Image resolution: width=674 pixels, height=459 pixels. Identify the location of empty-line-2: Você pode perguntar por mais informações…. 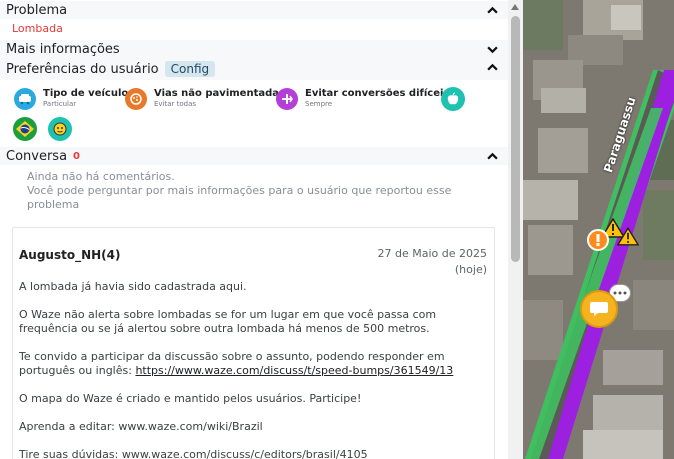
(239, 190).